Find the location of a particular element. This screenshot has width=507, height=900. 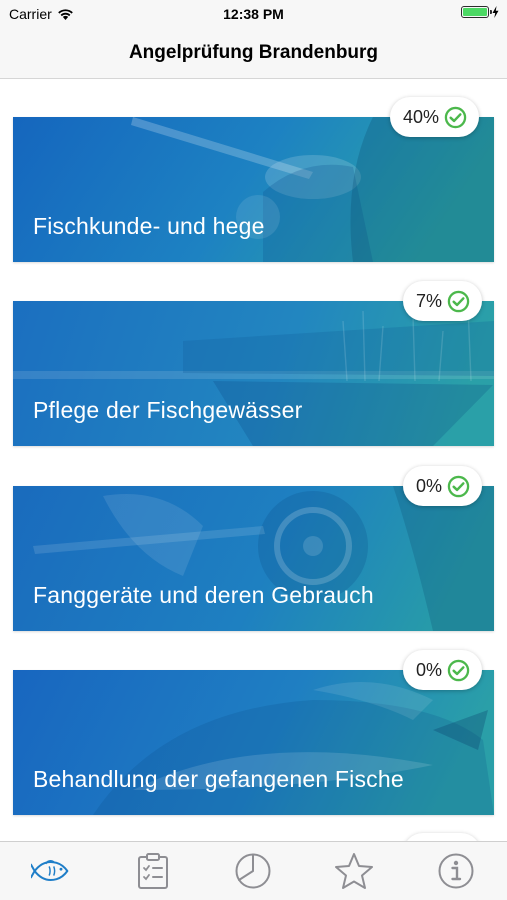

tab-topics is located at coordinates (51, 871).